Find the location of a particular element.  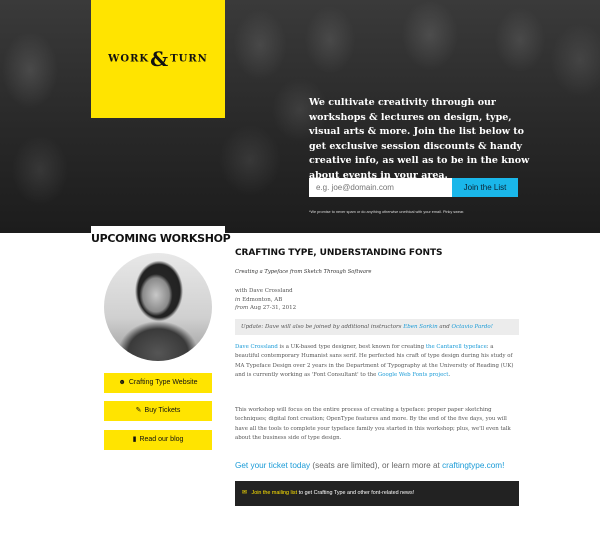

crafting-type-website-button: ☻ Crafting Type Website is located at coordinates (158, 383).